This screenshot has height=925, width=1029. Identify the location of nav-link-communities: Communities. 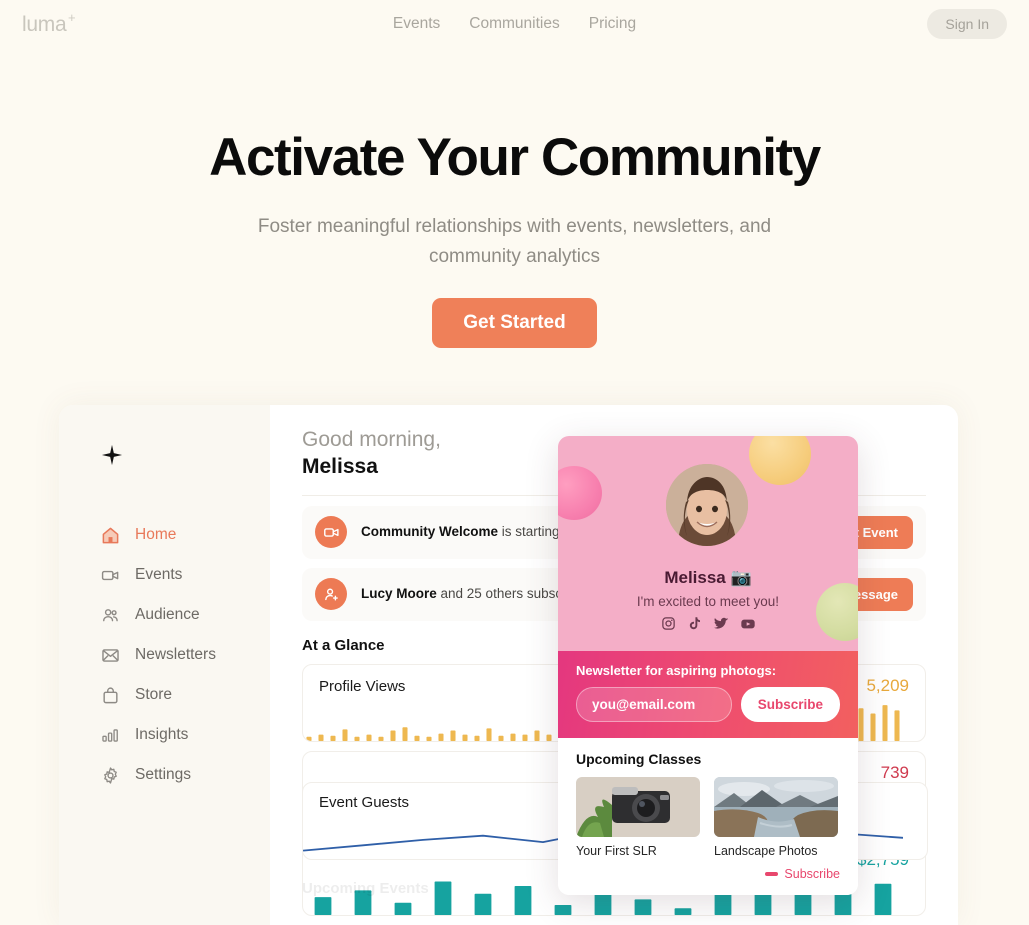
(514, 24).